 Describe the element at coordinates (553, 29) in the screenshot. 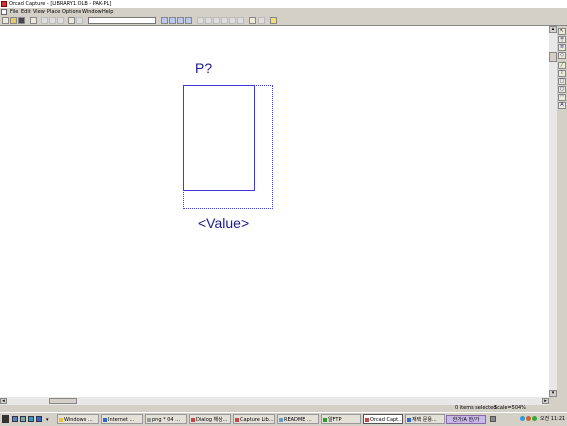

I see `scroll-up-icon: ▴` at that location.